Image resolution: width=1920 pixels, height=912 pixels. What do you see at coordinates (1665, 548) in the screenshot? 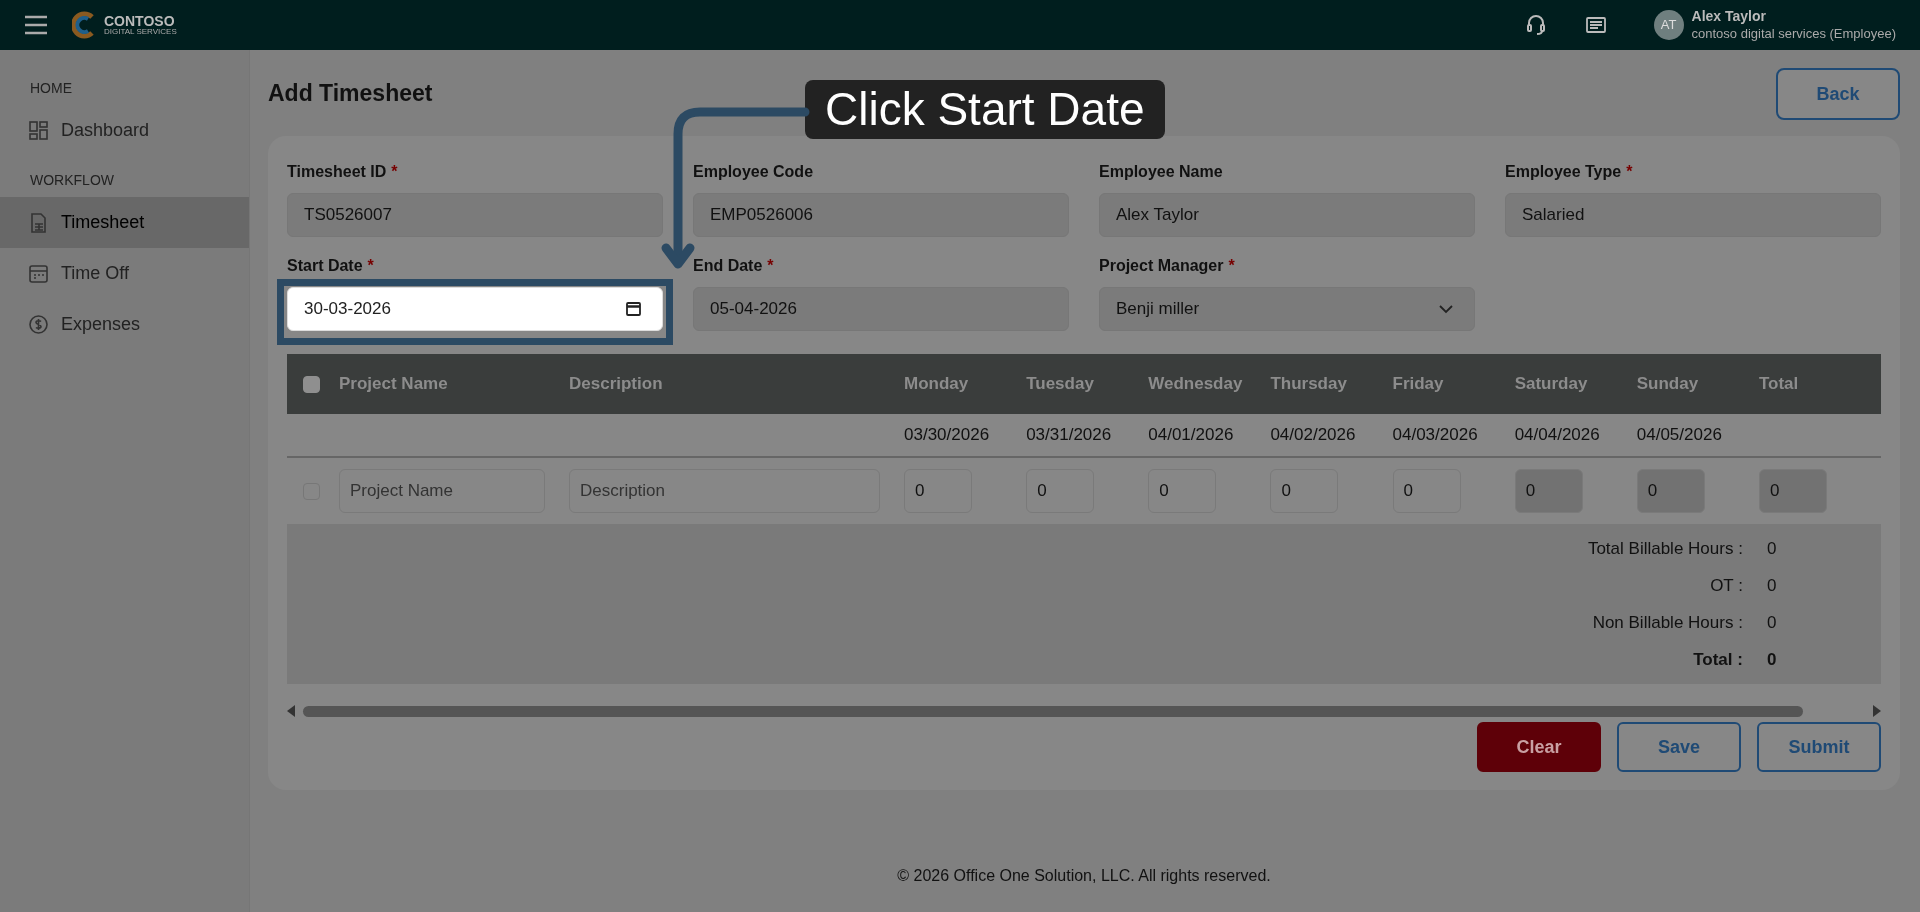
I see `summary-label: Total Billable Hours :` at bounding box center [1665, 548].